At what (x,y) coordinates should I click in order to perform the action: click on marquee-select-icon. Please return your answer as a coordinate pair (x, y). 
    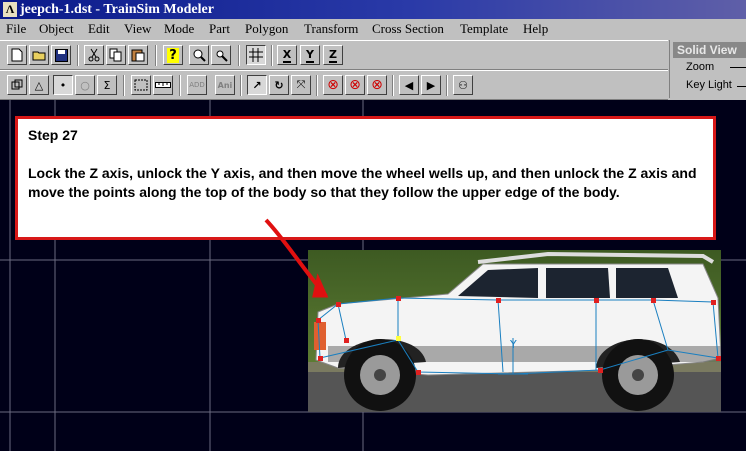
    Looking at the image, I should click on (141, 85).